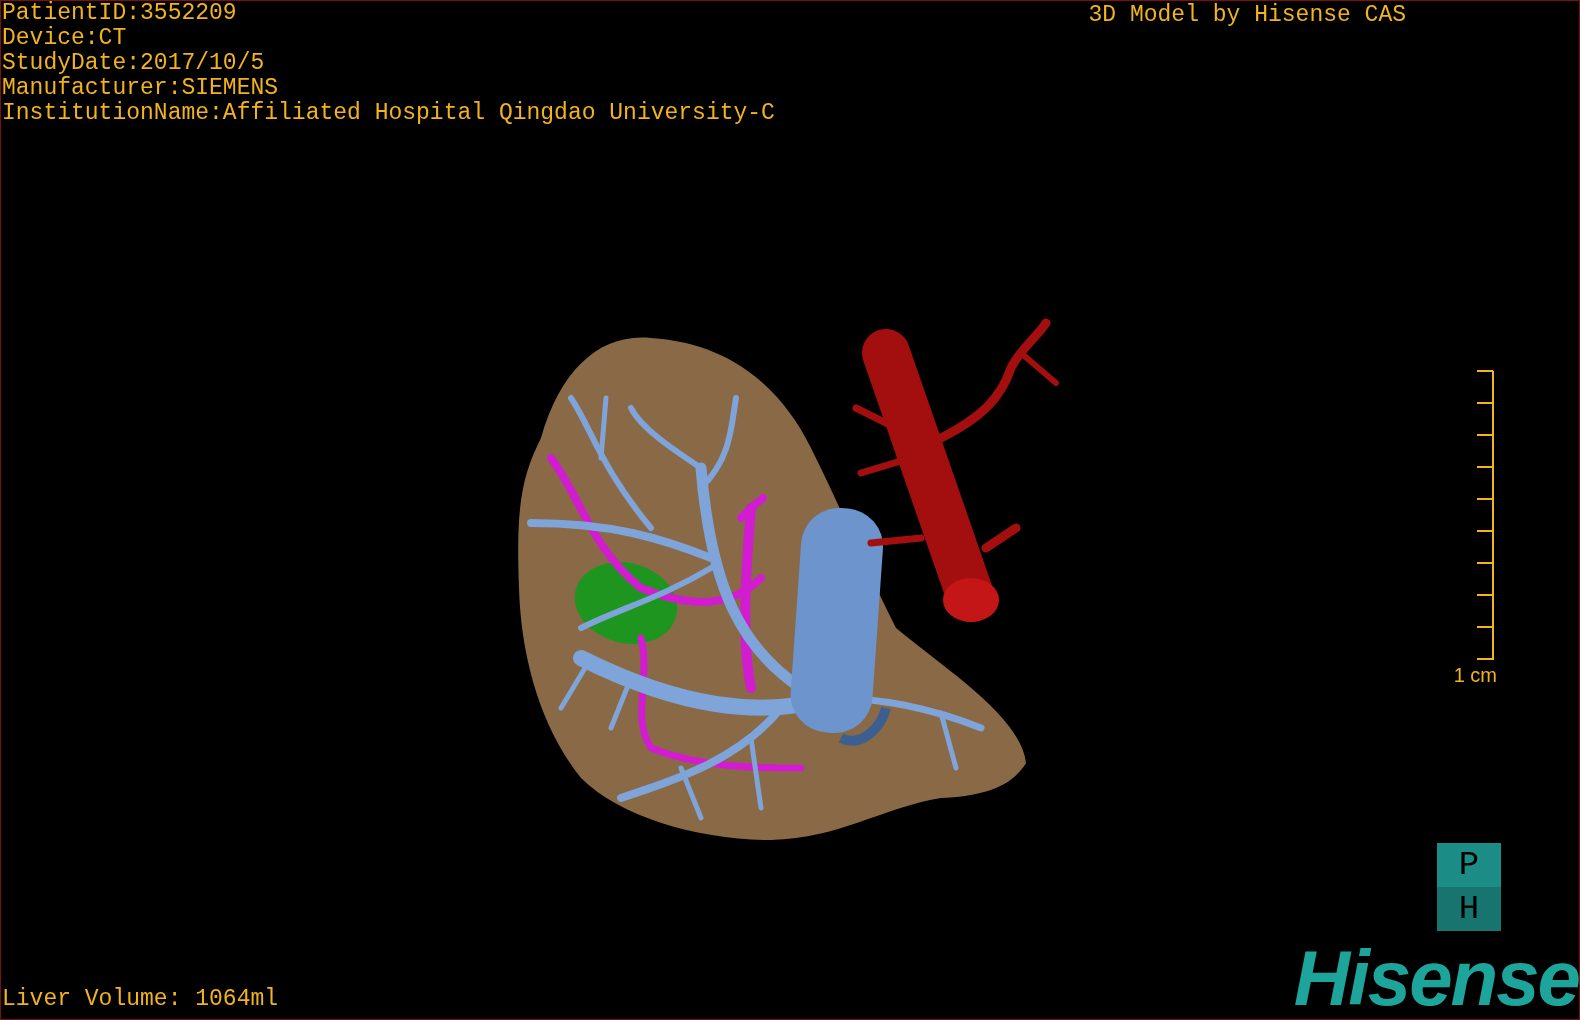 Image resolution: width=1580 pixels, height=1020 pixels. I want to click on scale-label: 1 cm, so click(1475, 675).